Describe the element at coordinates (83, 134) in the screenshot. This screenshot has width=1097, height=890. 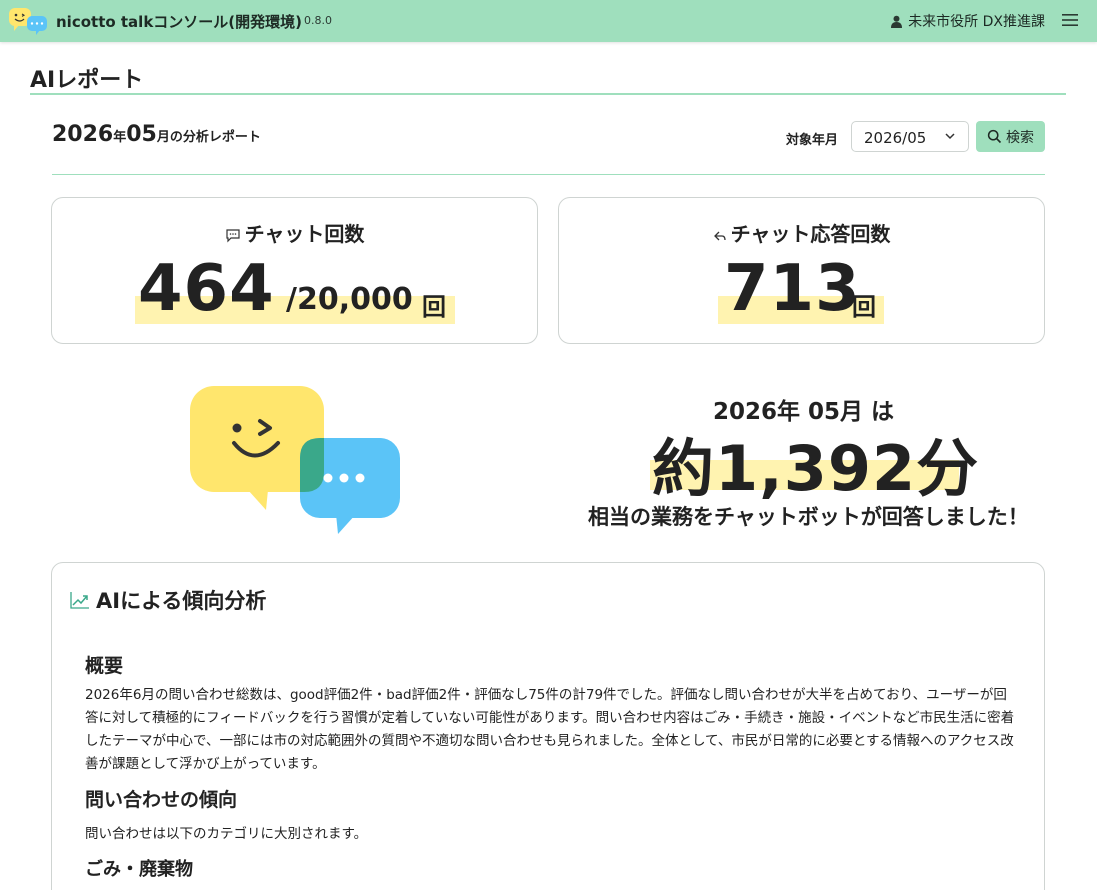
I see `report-year: 2026` at that location.